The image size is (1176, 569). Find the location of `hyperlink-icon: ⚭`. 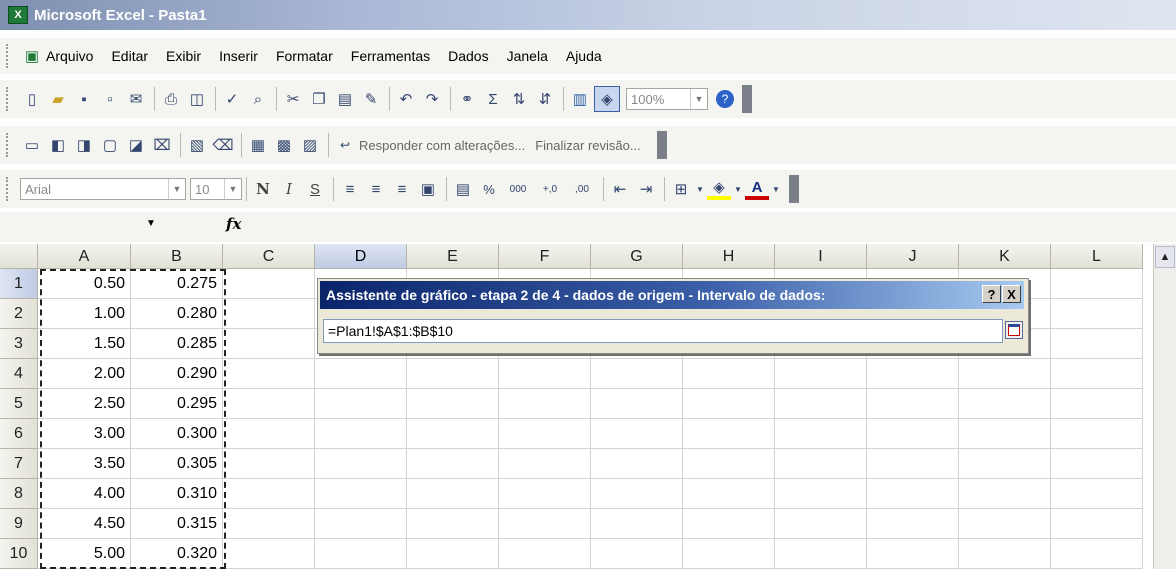

hyperlink-icon: ⚭ is located at coordinates (467, 99).